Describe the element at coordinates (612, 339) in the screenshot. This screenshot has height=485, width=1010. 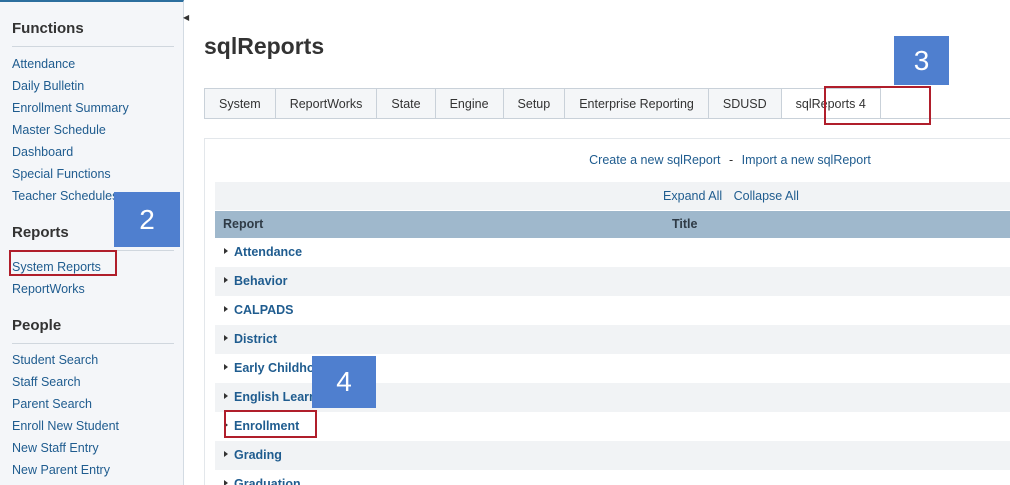
I see `category-row-district: District` at that location.